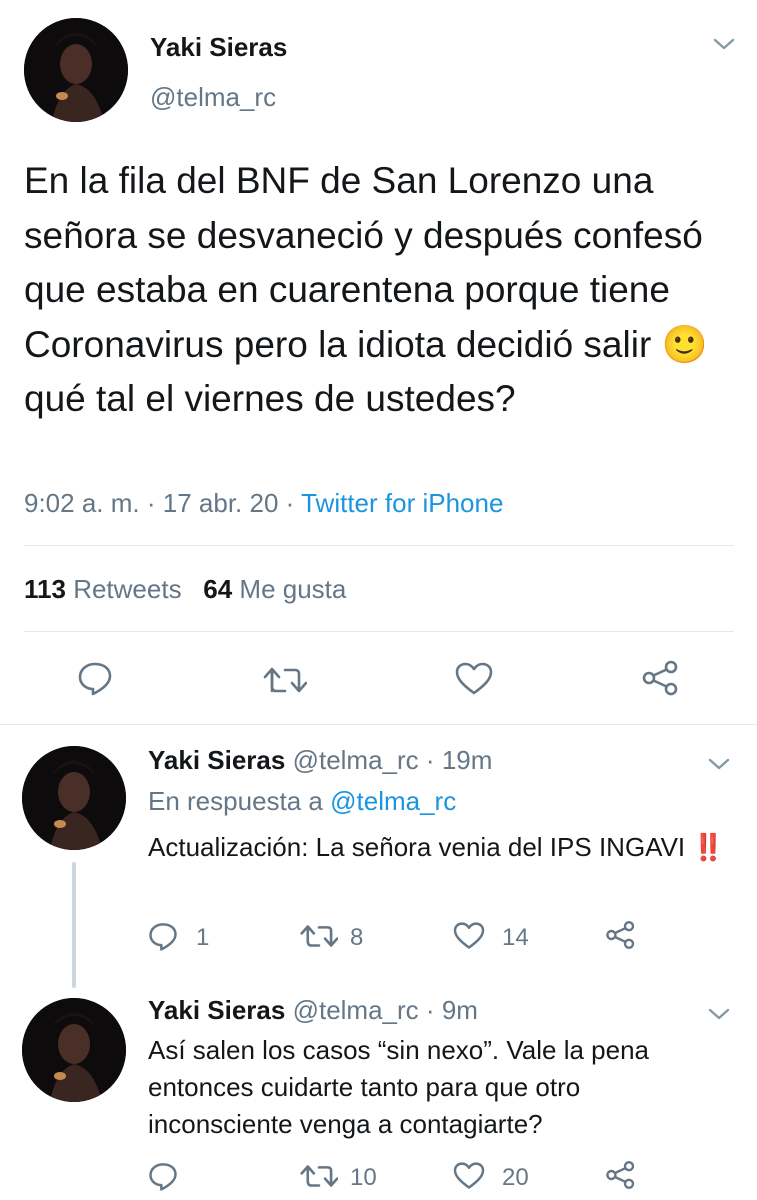 The image size is (757, 1200). Describe the element at coordinates (45, 589) in the screenshot. I see `retweets-count: 113` at that location.